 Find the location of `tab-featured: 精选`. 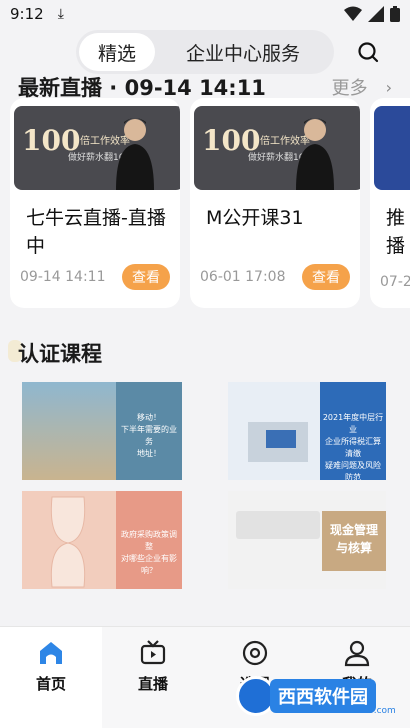

tab-featured: 精选 is located at coordinates (117, 52).